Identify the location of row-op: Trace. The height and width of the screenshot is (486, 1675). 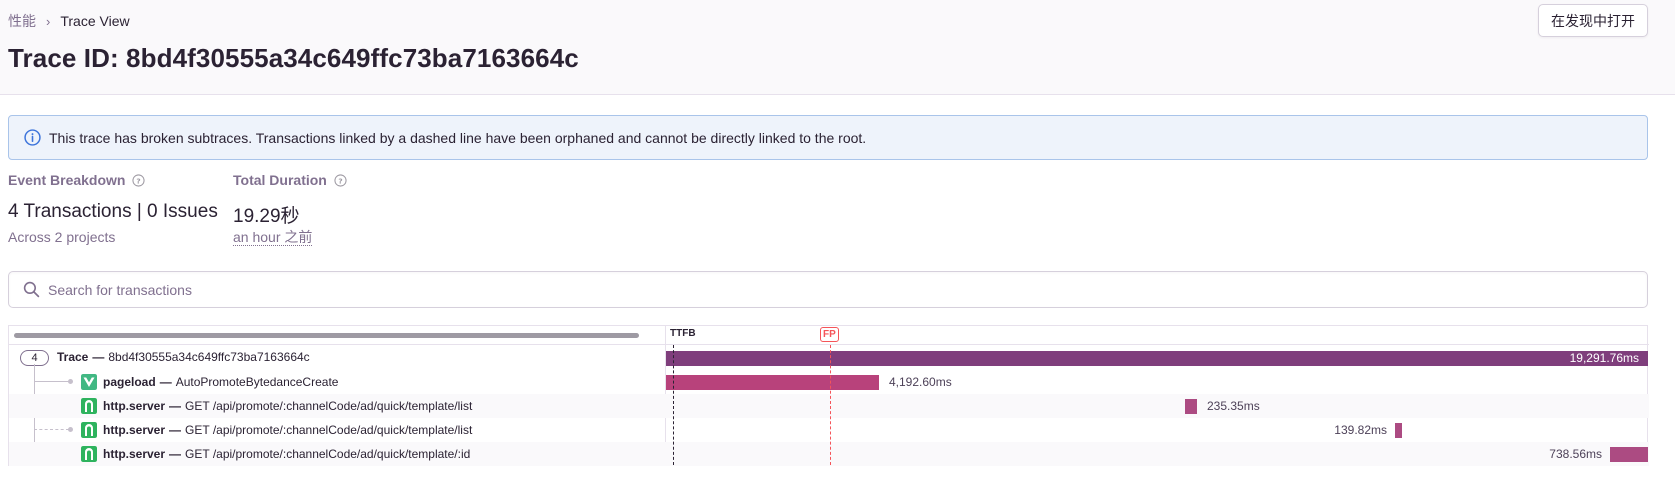
(73, 357).